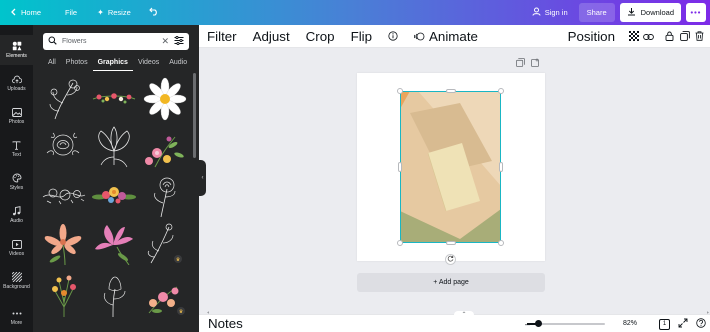 The width and height of the screenshot is (710, 332). I want to click on tab-videos: Videos, so click(148, 64).